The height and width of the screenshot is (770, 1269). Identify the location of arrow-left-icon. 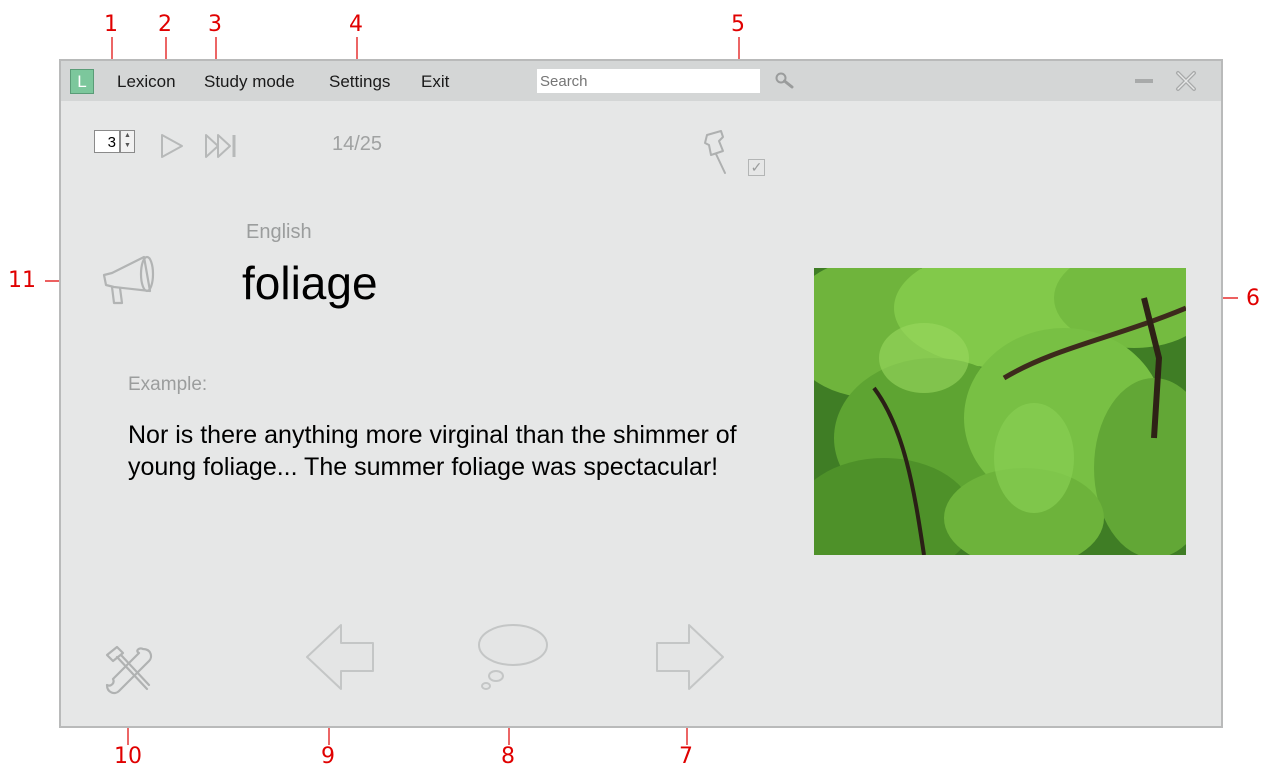
(341, 659).